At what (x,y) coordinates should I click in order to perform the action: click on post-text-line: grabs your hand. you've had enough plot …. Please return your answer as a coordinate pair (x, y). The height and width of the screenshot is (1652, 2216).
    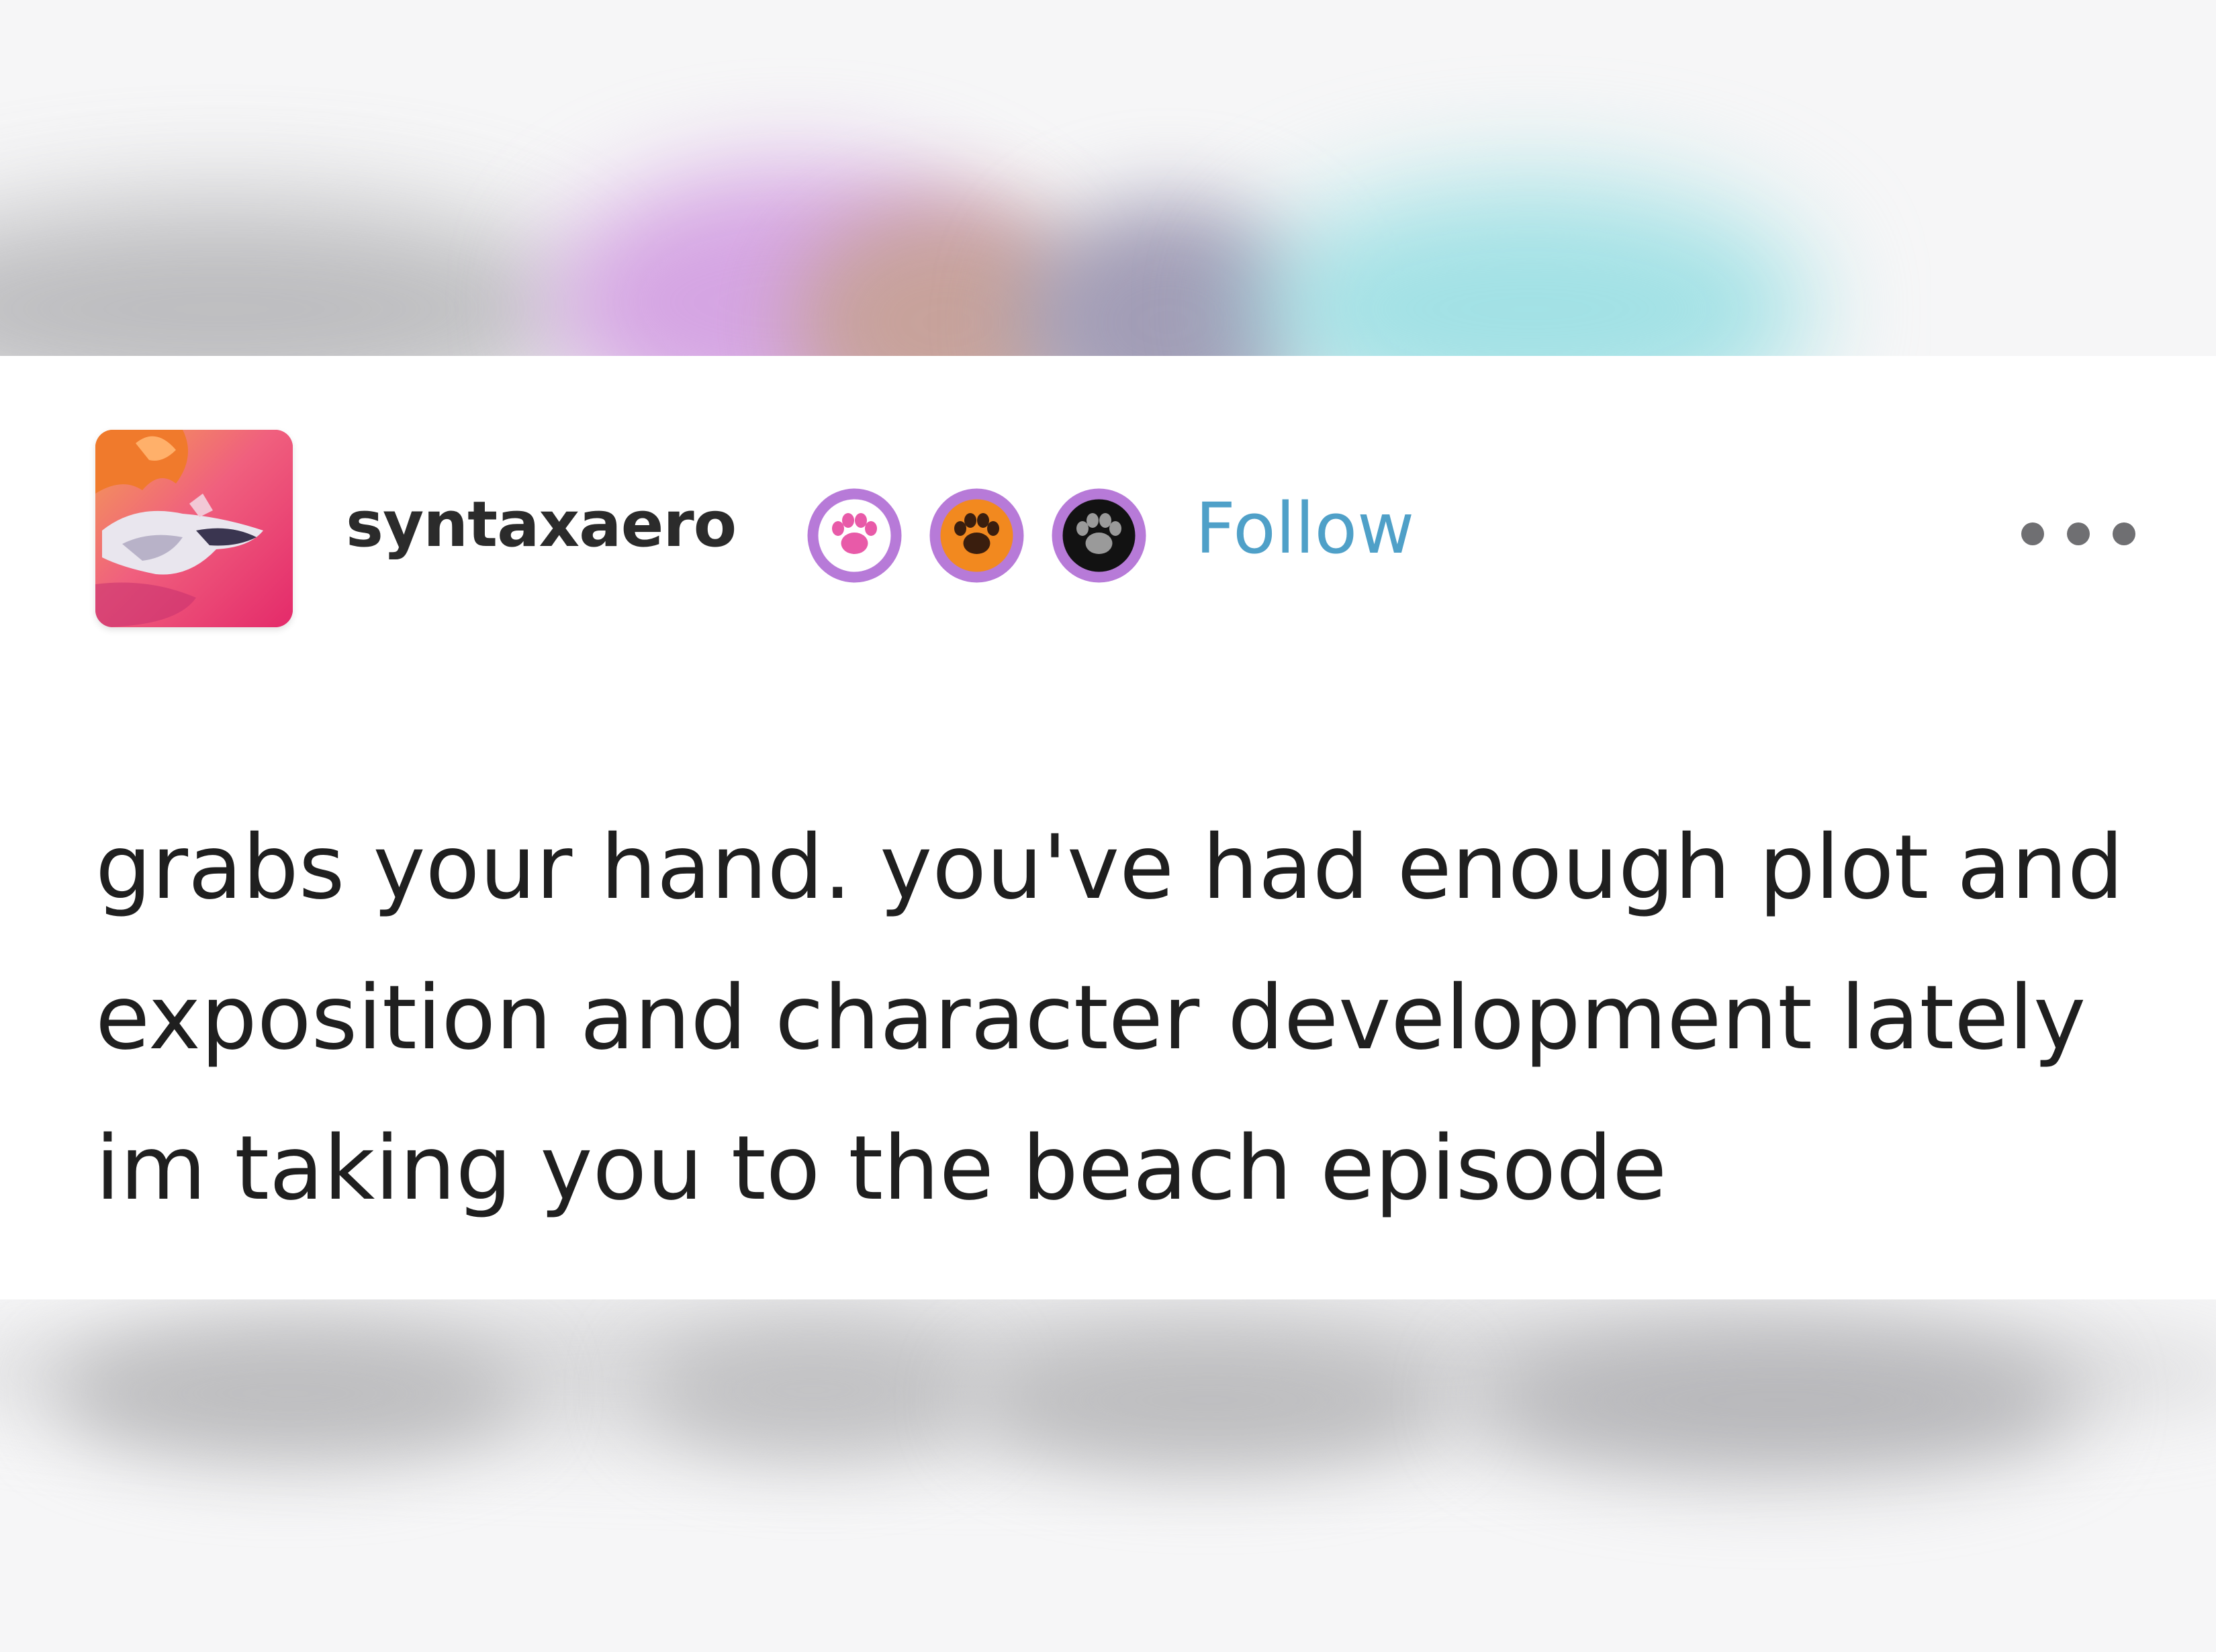
    Looking at the image, I should click on (1109, 867).